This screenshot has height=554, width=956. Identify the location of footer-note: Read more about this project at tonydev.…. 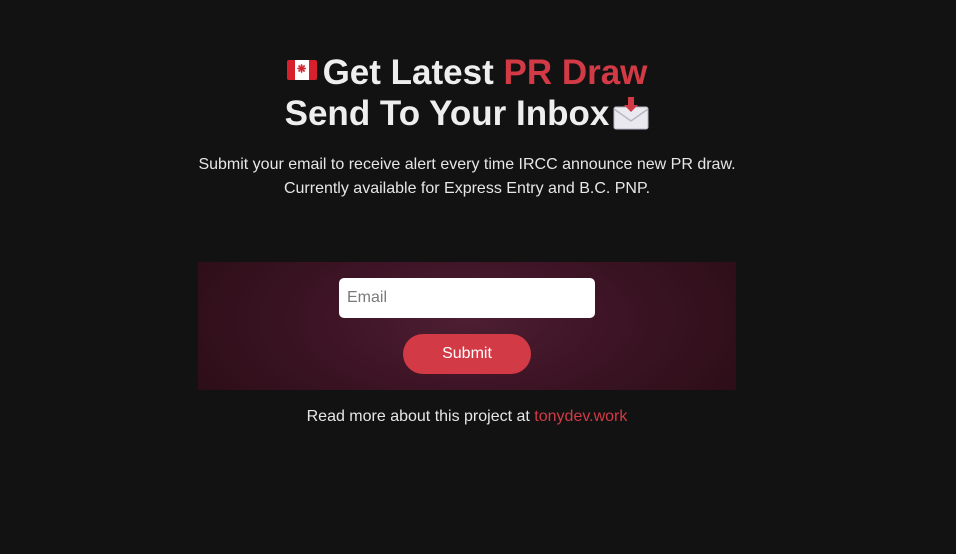
(467, 417).